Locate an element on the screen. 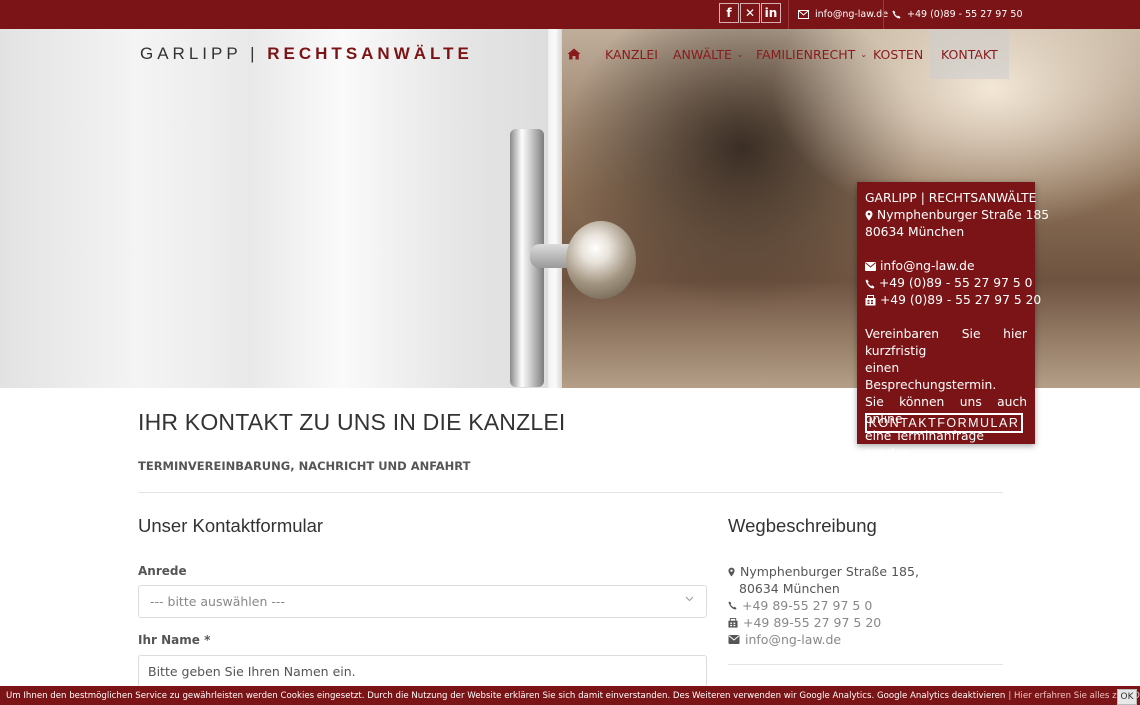  contact-box-phone: +49 (0)89 - 55 27 97 5 0 is located at coordinates (948, 283).